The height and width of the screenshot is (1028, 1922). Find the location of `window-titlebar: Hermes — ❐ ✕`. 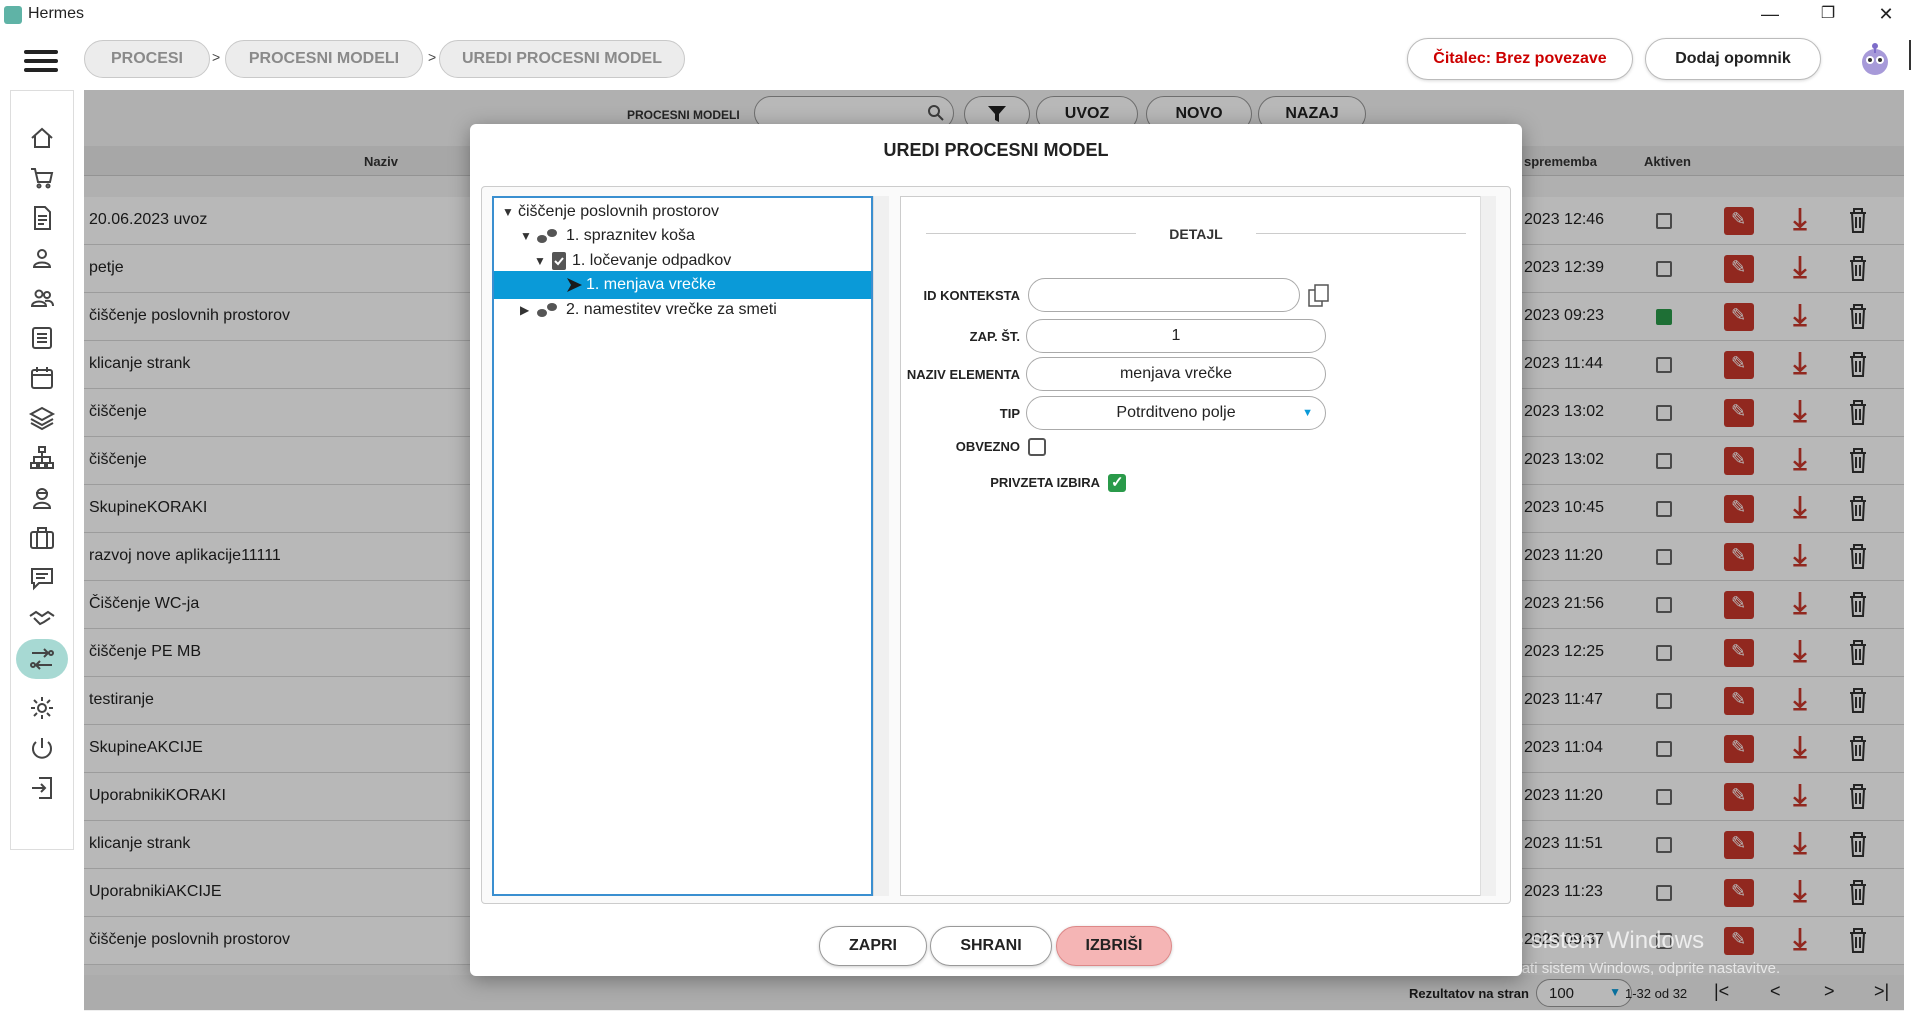

window-titlebar: Hermes — ❐ ✕ is located at coordinates (961, 15).